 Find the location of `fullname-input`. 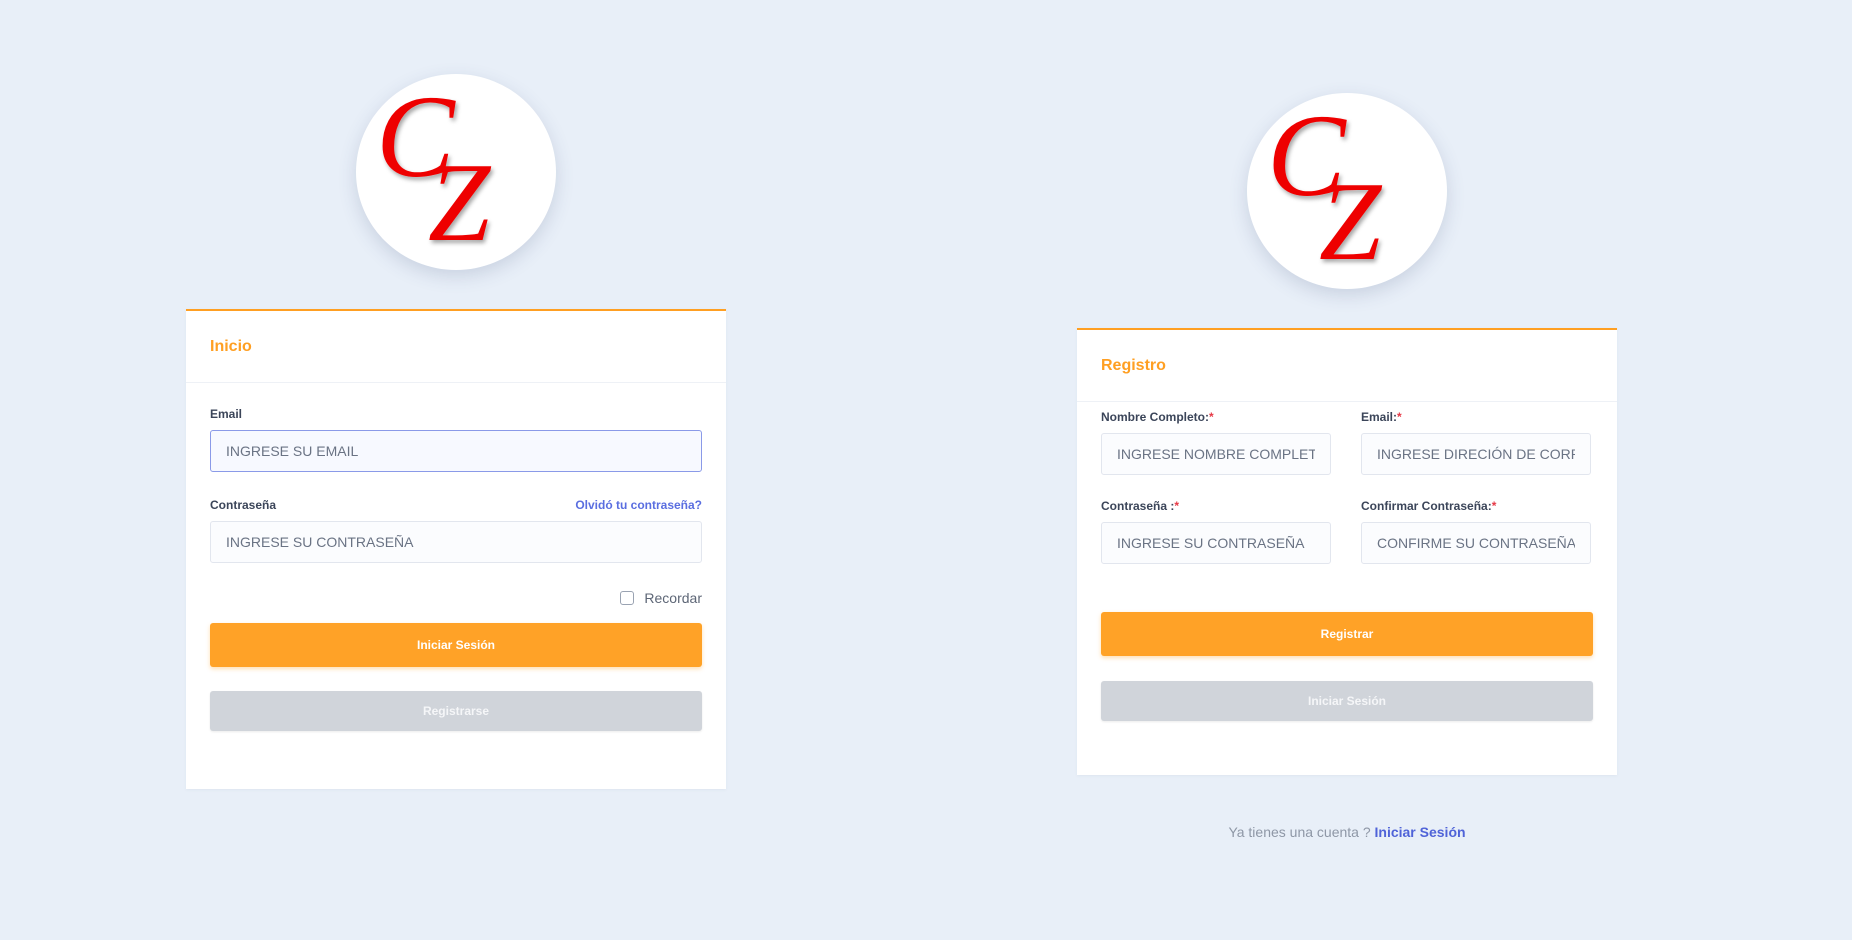

fullname-input is located at coordinates (1216, 454).